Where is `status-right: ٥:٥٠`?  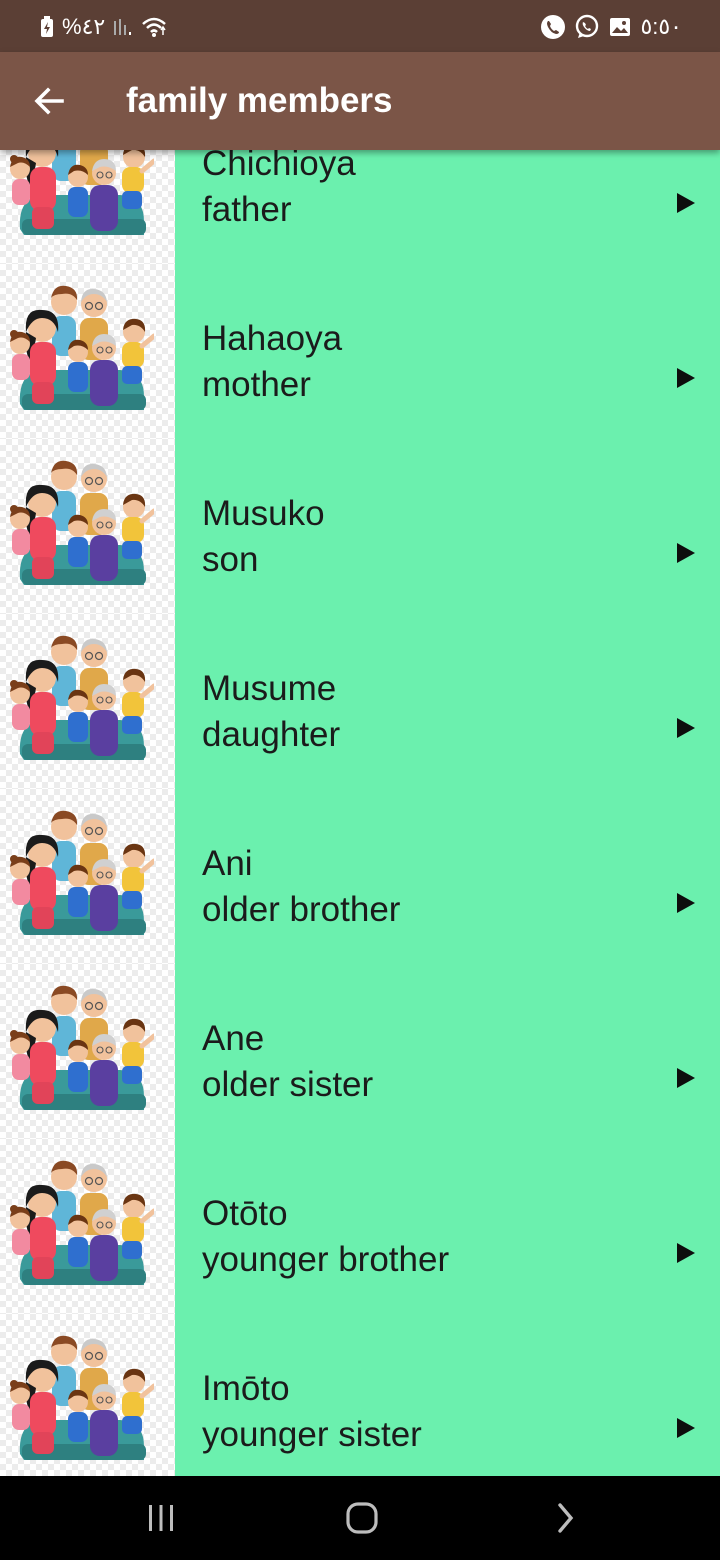 status-right: ٥:٥٠ is located at coordinates (611, 27).